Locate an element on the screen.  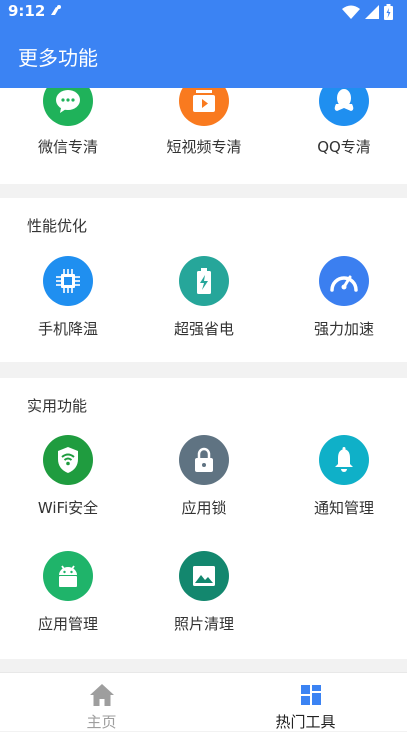
nav-label-home: 主页 is located at coordinates (101, 722).